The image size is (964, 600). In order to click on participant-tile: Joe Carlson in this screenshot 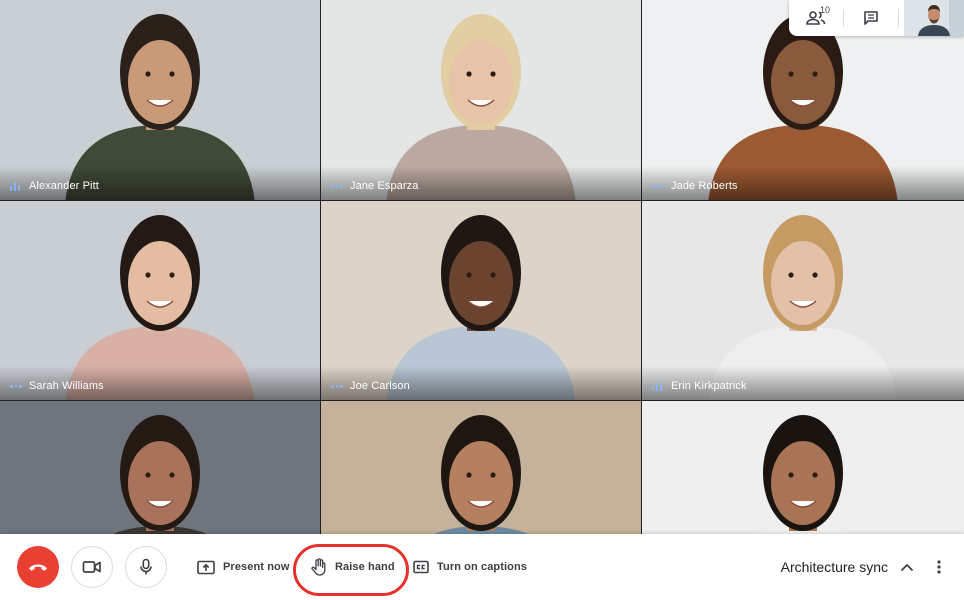, I will do `click(481, 300)`.